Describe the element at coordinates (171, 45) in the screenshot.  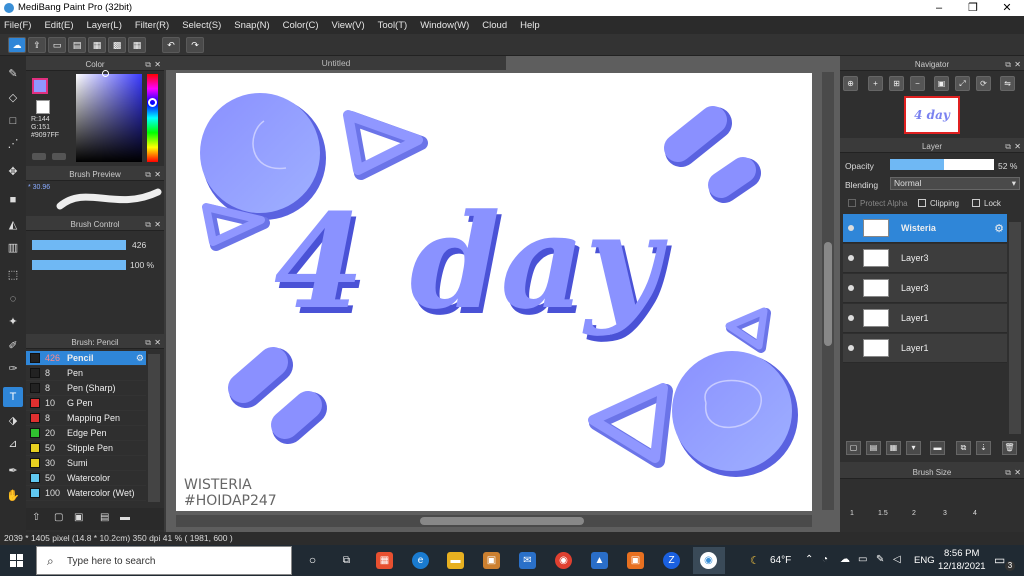
I see `undo-icon: ↶` at that location.